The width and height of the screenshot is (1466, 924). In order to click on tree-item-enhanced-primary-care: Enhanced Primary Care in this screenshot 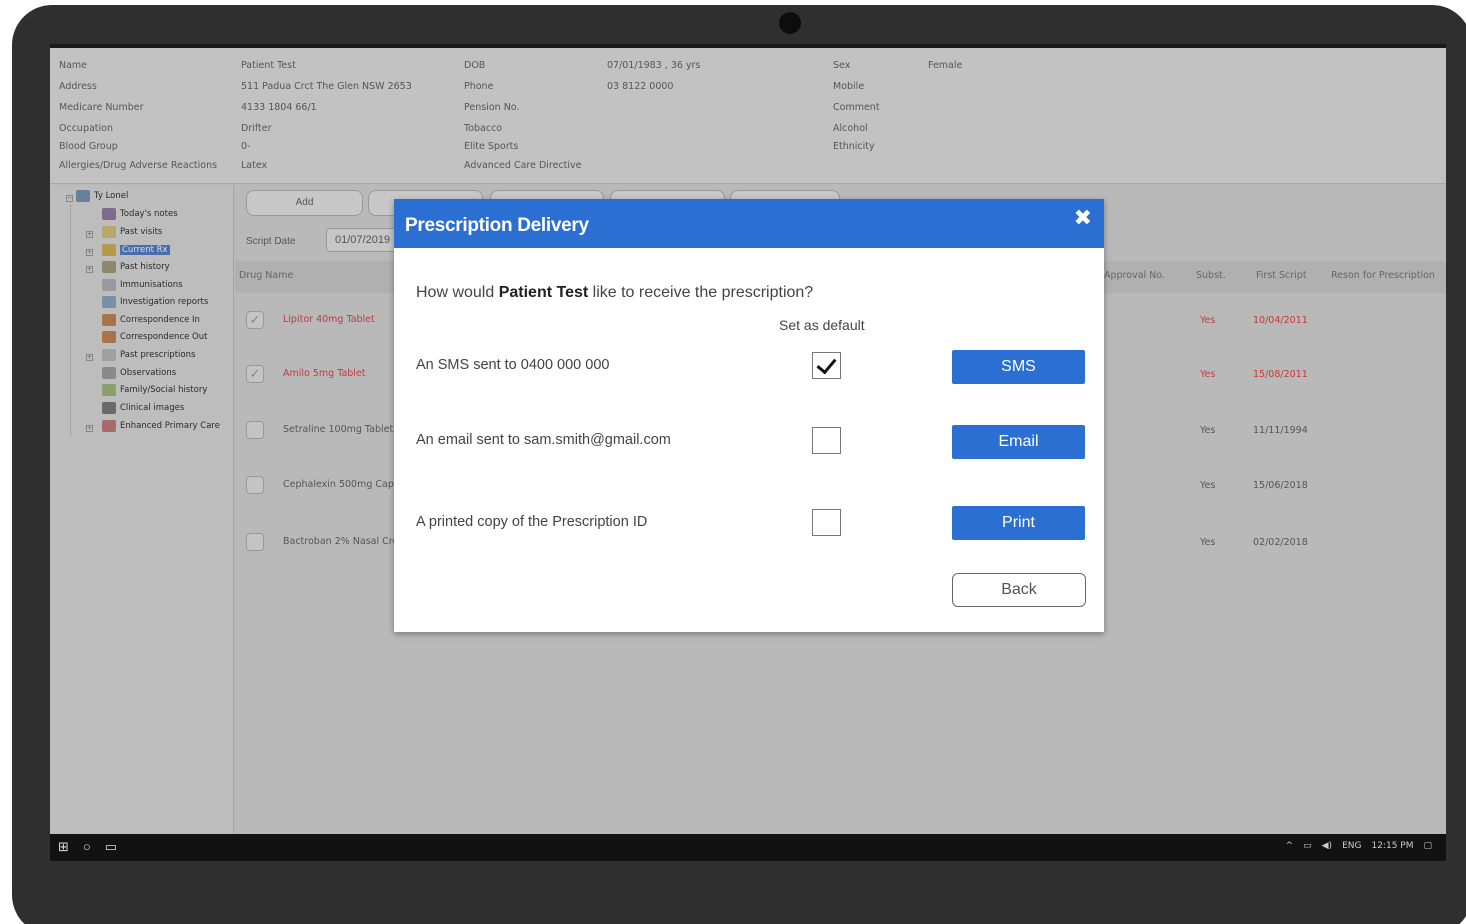, I will do `click(161, 426)`.